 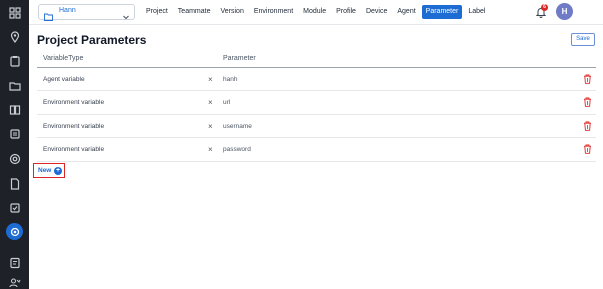 What do you see at coordinates (544, 7) in the screenshot?
I see `notification-badge: 6` at bounding box center [544, 7].